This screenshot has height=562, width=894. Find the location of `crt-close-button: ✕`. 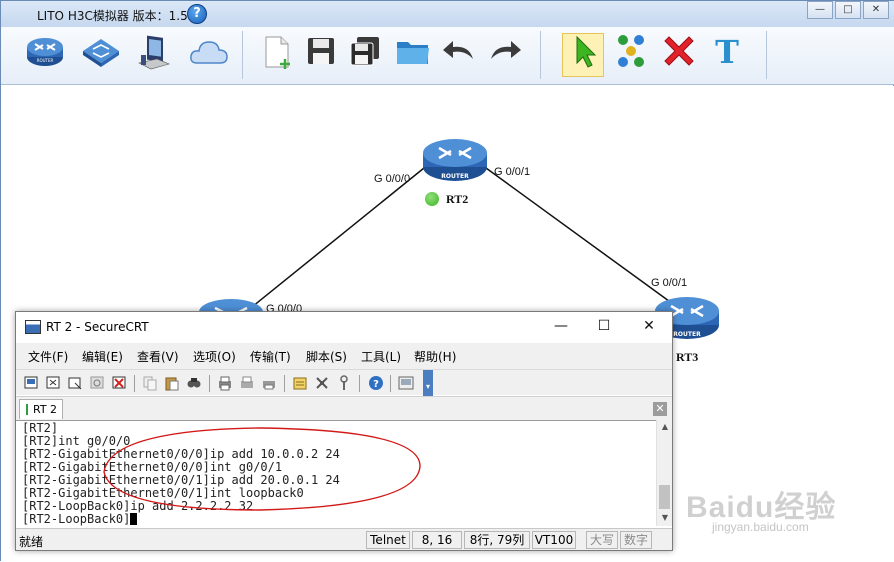

crt-close-button: ✕ is located at coordinates (649, 326).